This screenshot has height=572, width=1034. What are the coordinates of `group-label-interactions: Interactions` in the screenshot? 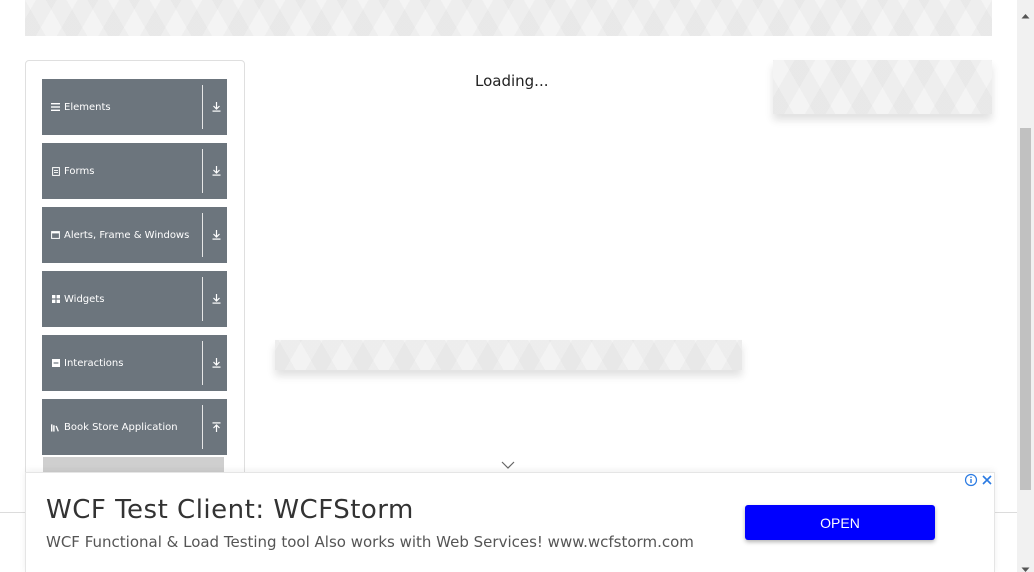 It's located at (94, 363).